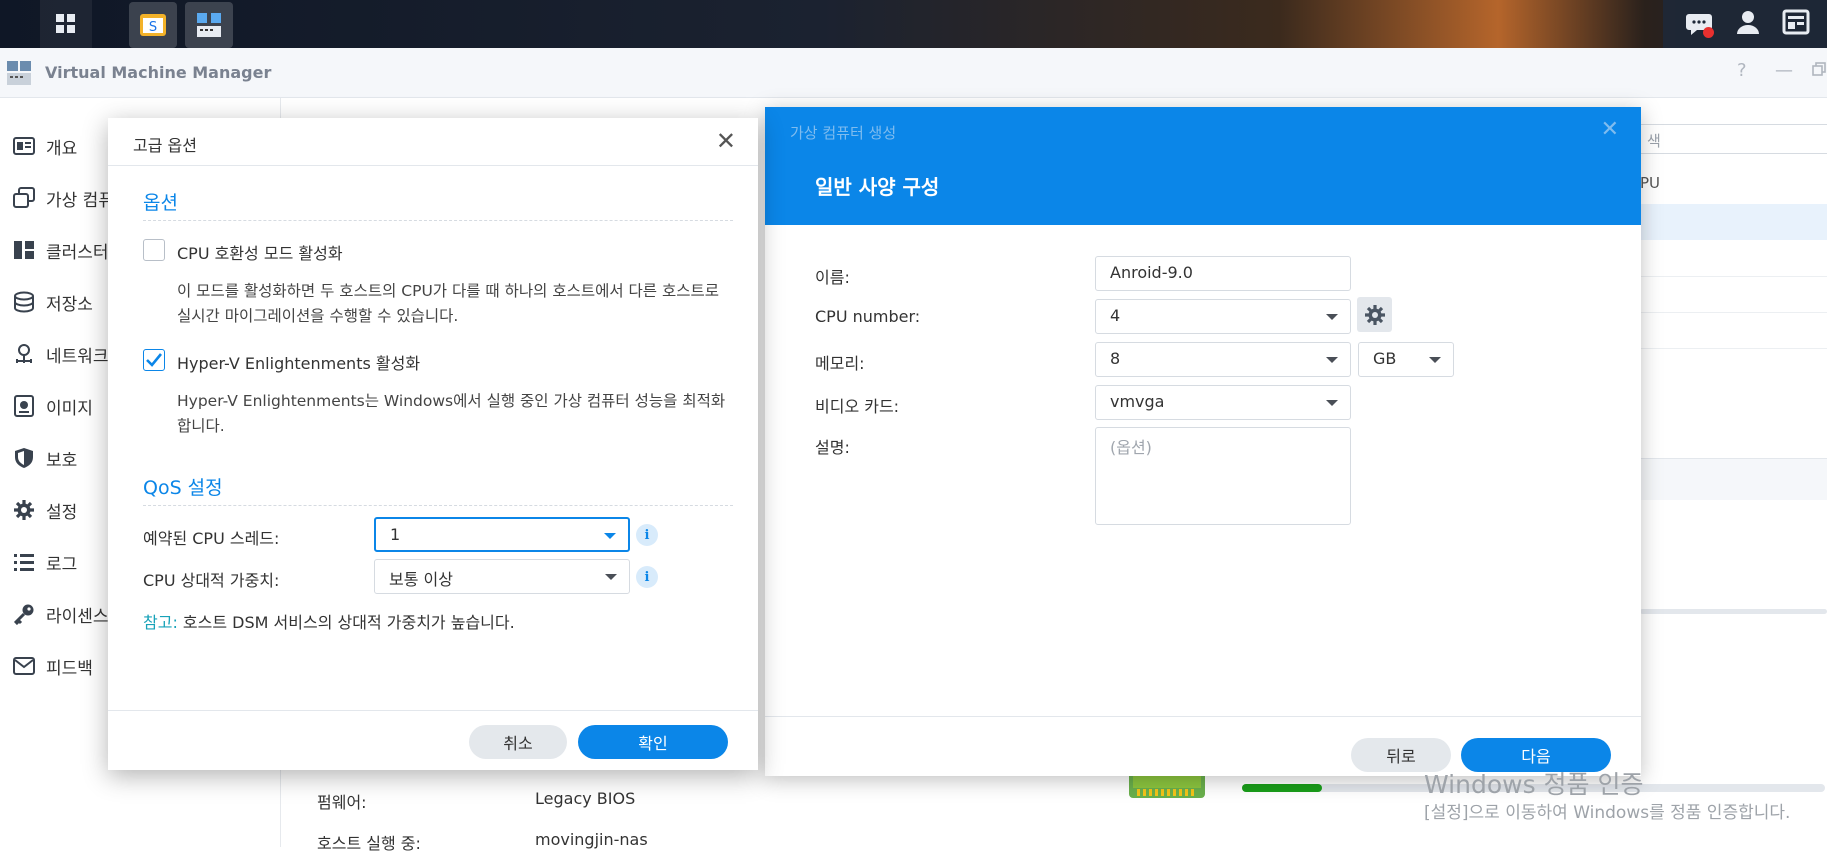 The height and width of the screenshot is (854, 1827). Describe the element at coordinates (1203, 166) in the screenshot. I see `dialog-header: 가상 컴퓨터 생성 ✕ 일반 사양 구성` at that location.